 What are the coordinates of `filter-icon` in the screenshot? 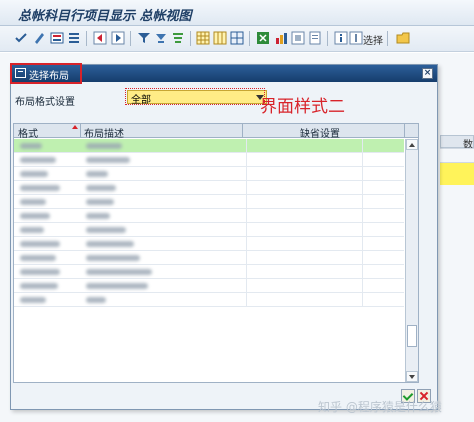 It's located at (144, 38).